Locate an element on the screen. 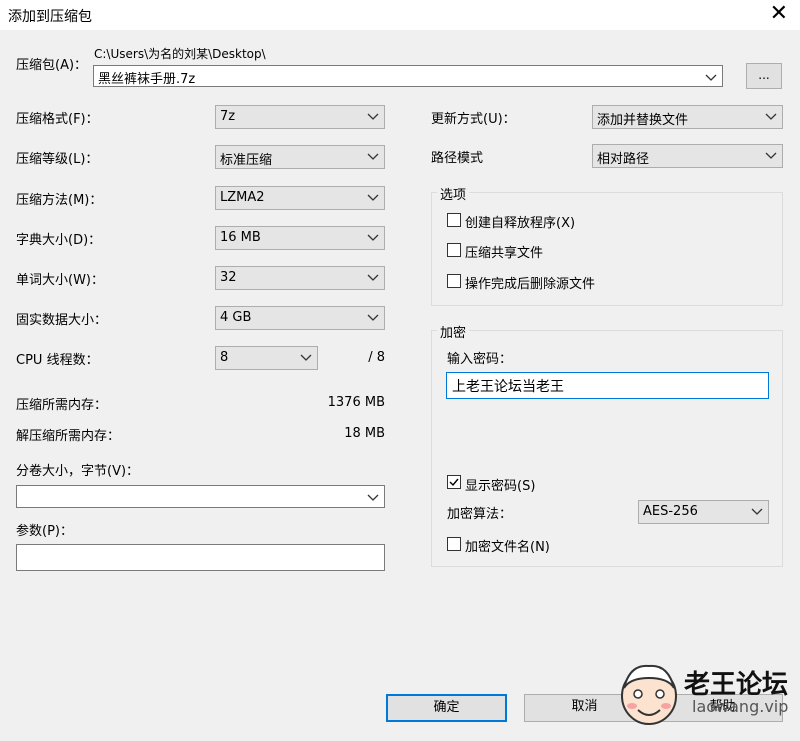  word-value: 32 is located at coordinates (228, 277).